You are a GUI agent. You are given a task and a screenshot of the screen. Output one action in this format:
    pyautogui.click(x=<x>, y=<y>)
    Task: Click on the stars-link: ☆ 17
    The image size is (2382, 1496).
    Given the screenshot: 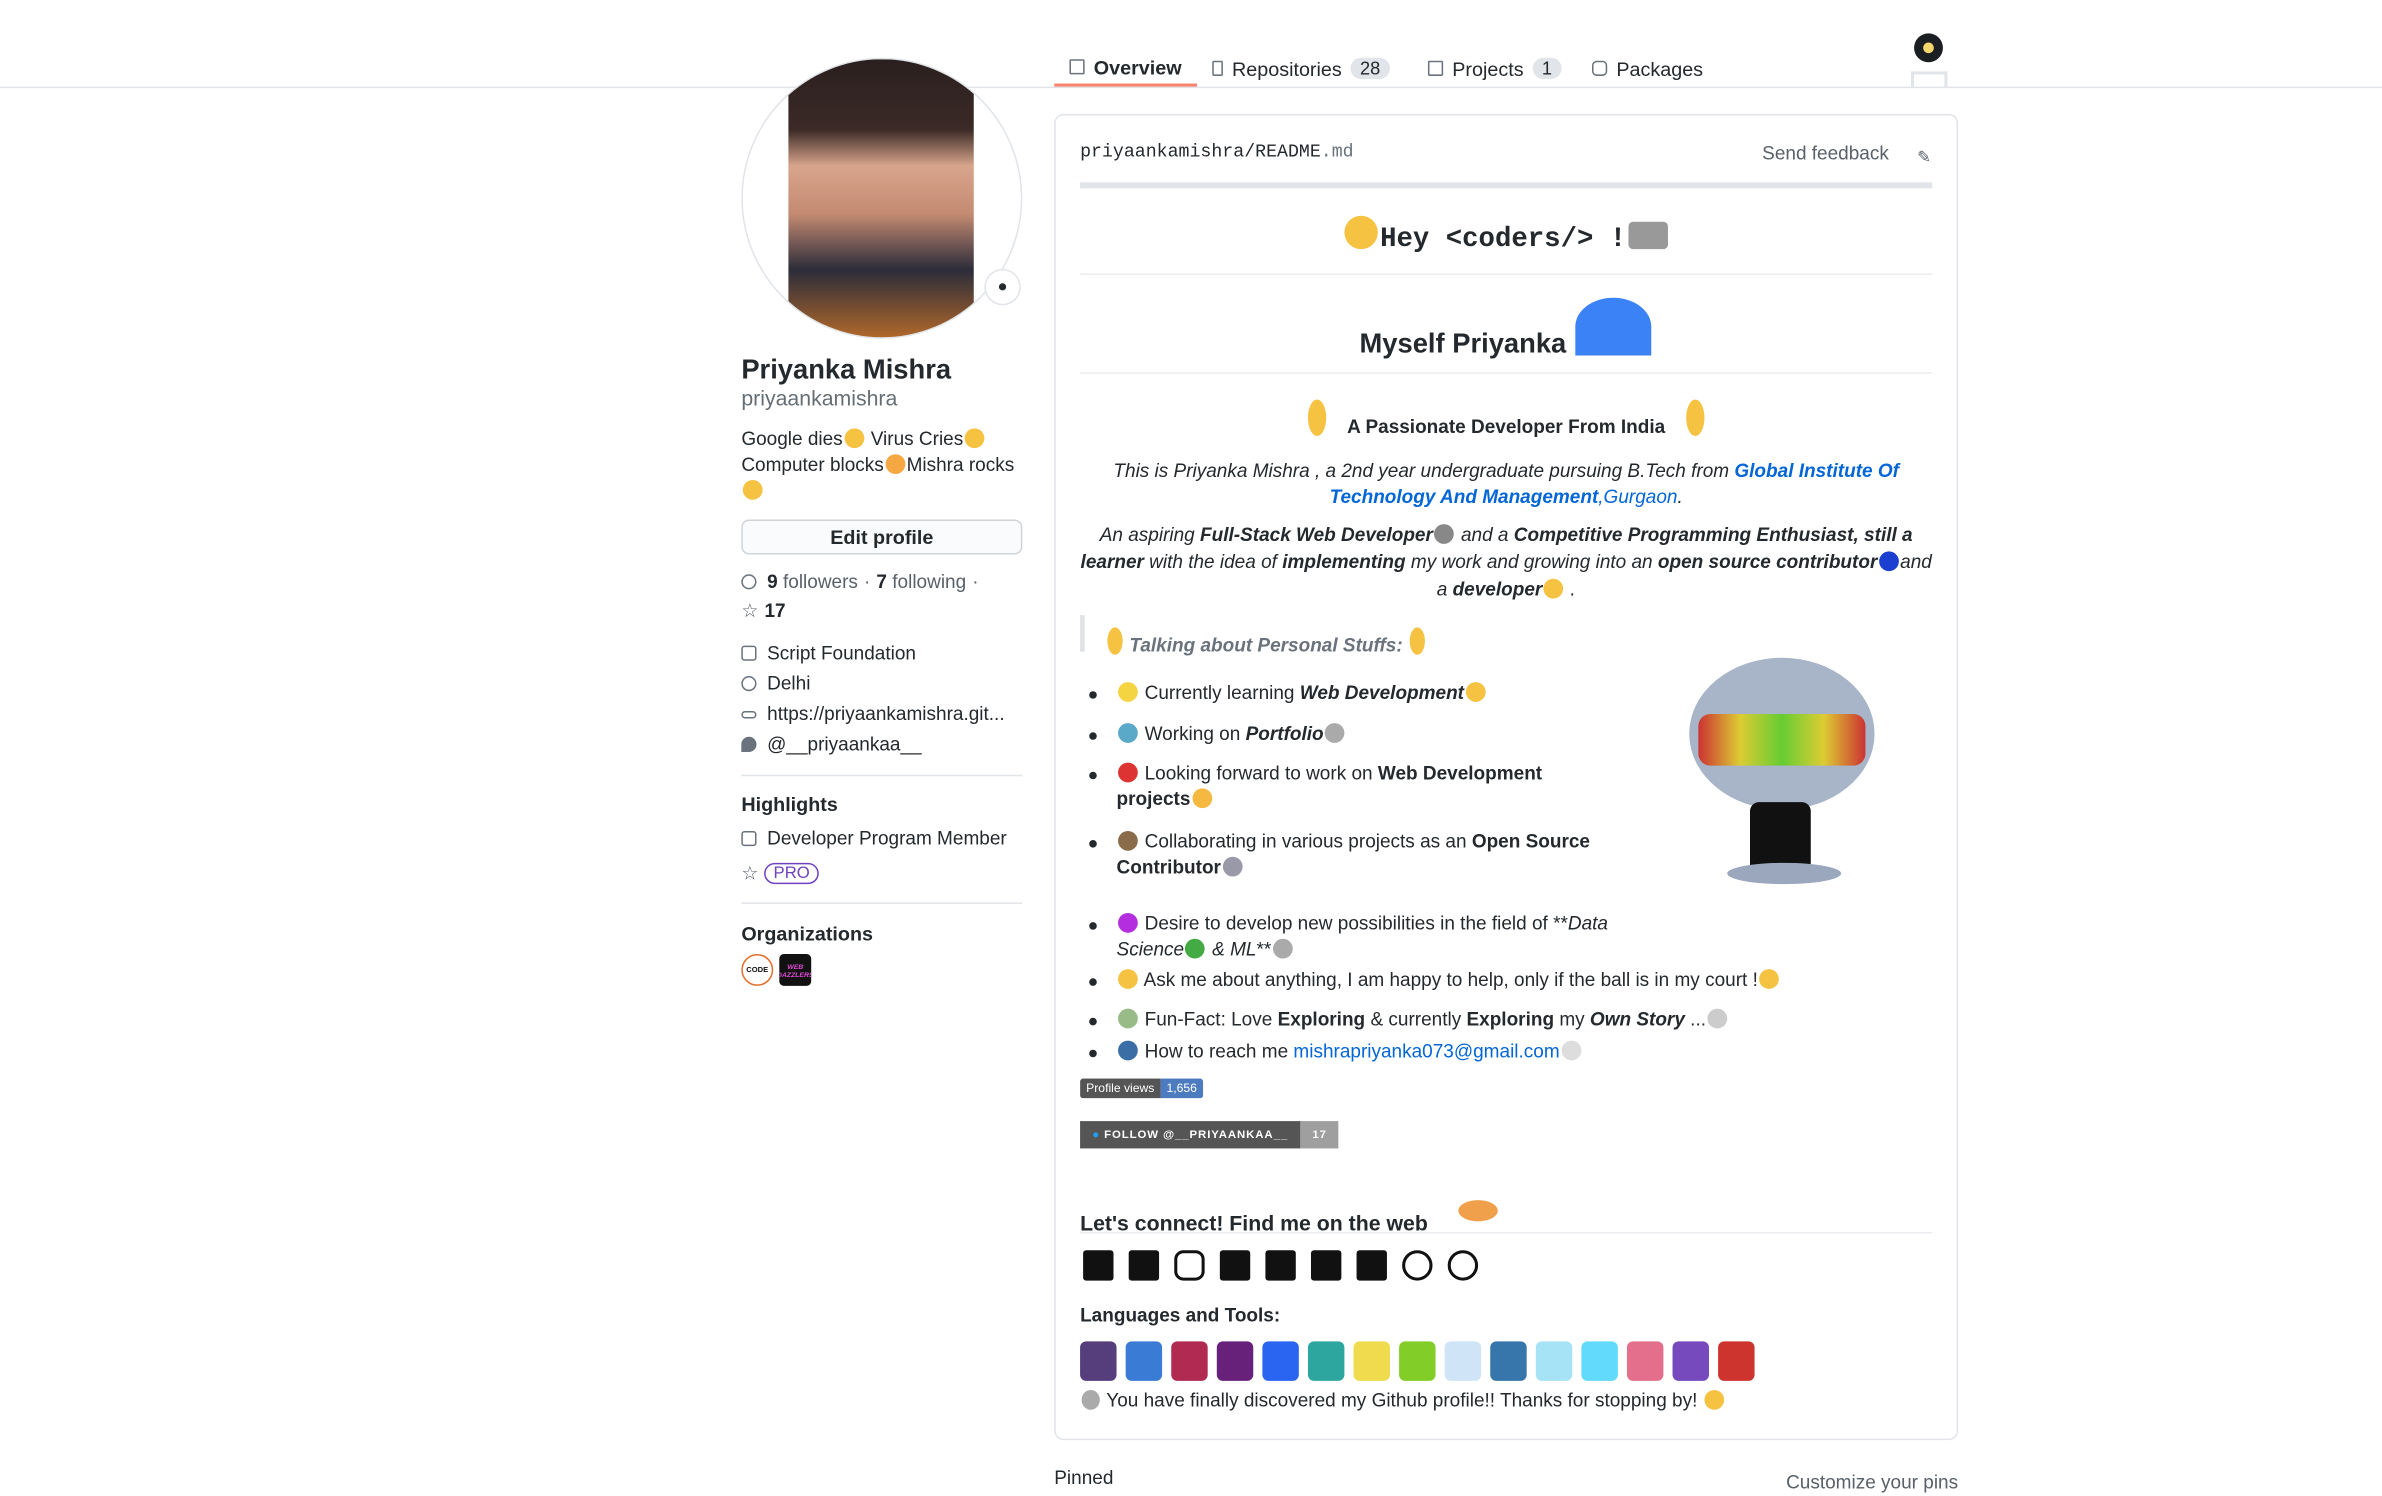 What is the action you would take?
    pyautogui.click(x=763, y=610)
    